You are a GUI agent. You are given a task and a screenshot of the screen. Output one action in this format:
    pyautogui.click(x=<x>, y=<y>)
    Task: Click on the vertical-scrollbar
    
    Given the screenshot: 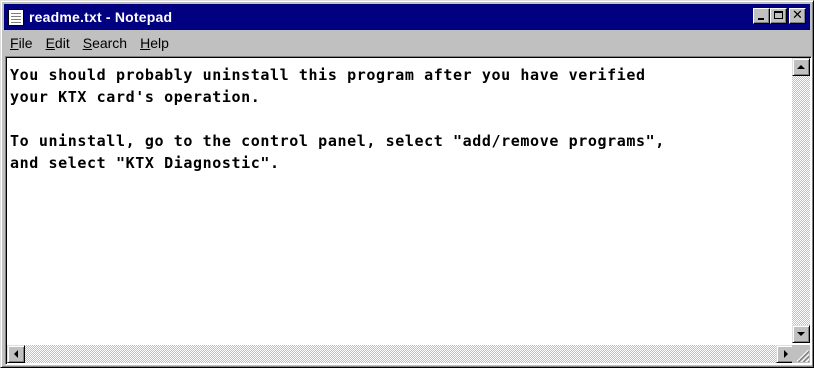 What is the action you would take?
    pyautogui.click(x=801, y=200)
    